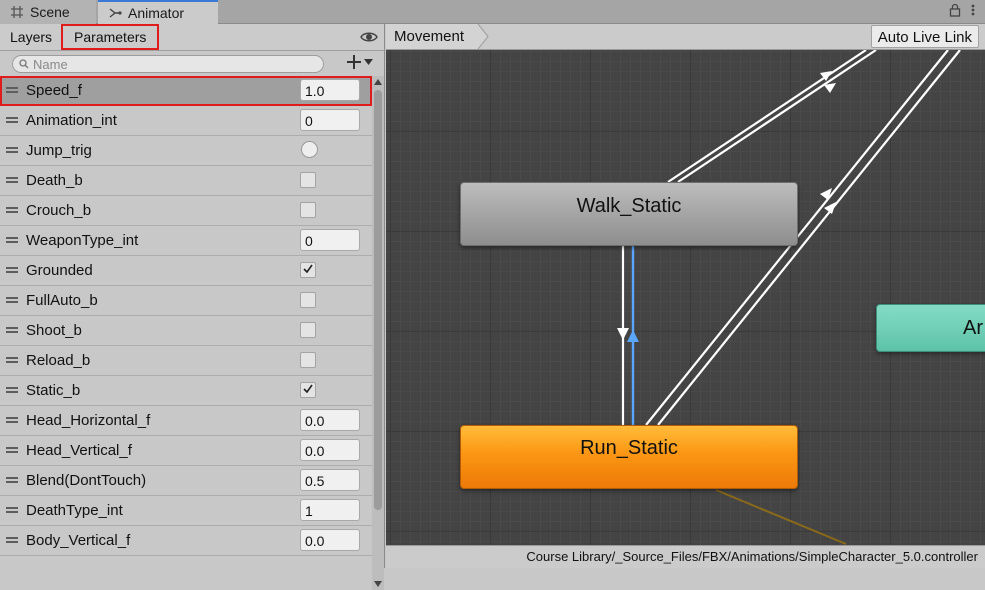  Describe the element at coordinates (930, 328) in the screenshot. I see `state-partial: Ar` at that location.